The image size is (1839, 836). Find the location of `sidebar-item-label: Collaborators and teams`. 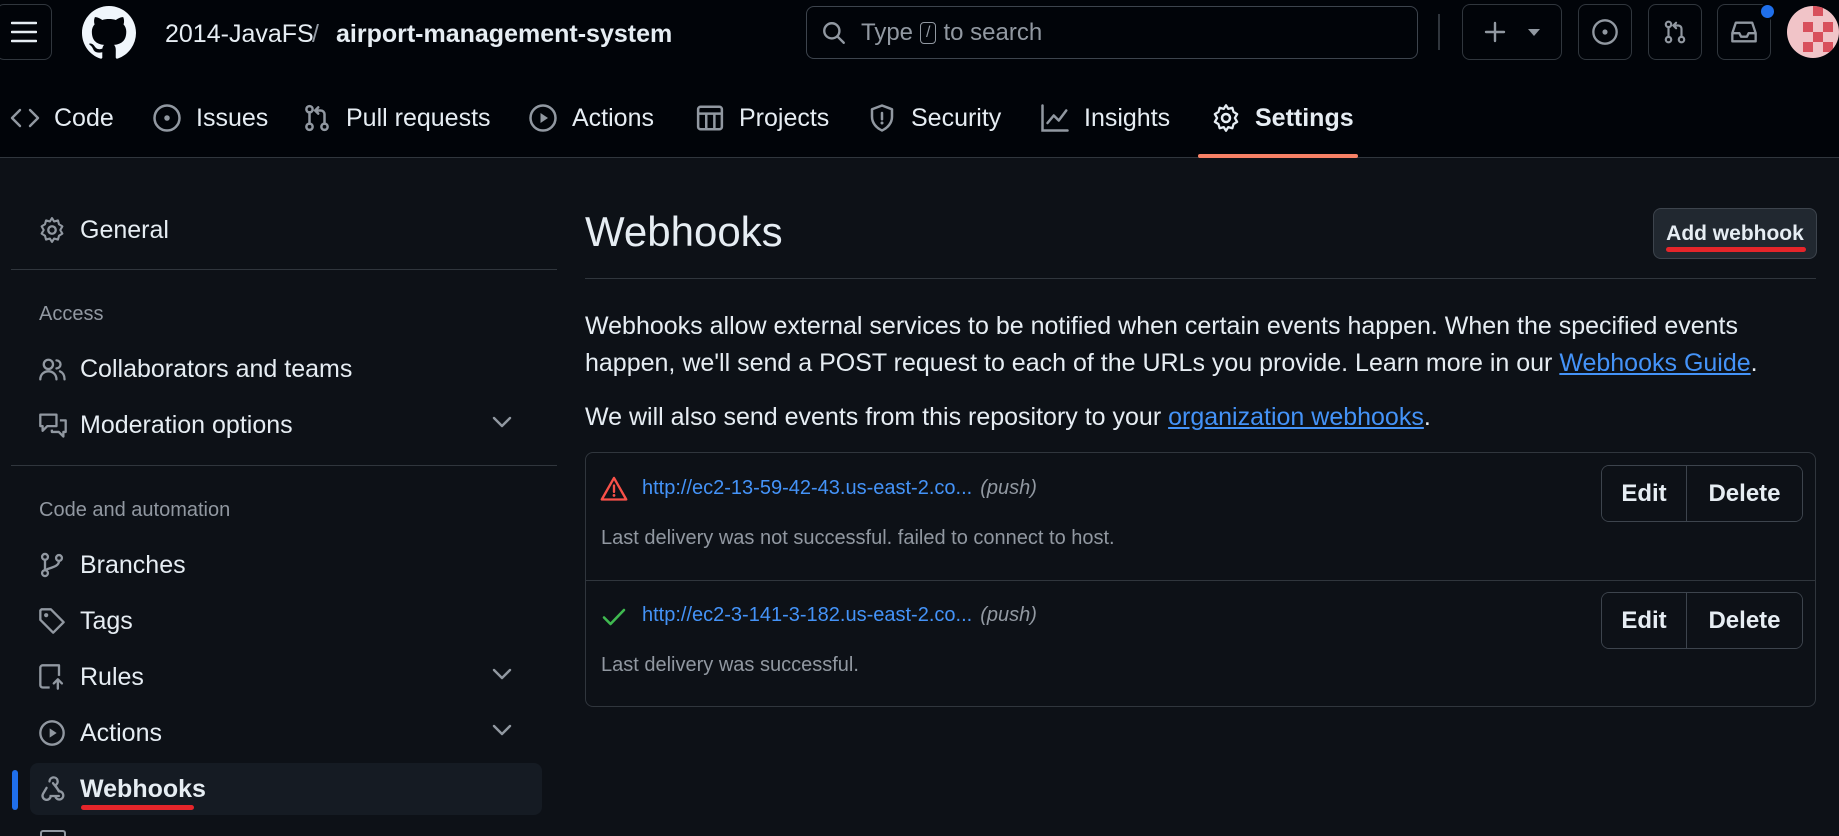

sidebar-item-label: Collaborators and teams is located at coordinates (216, 368).